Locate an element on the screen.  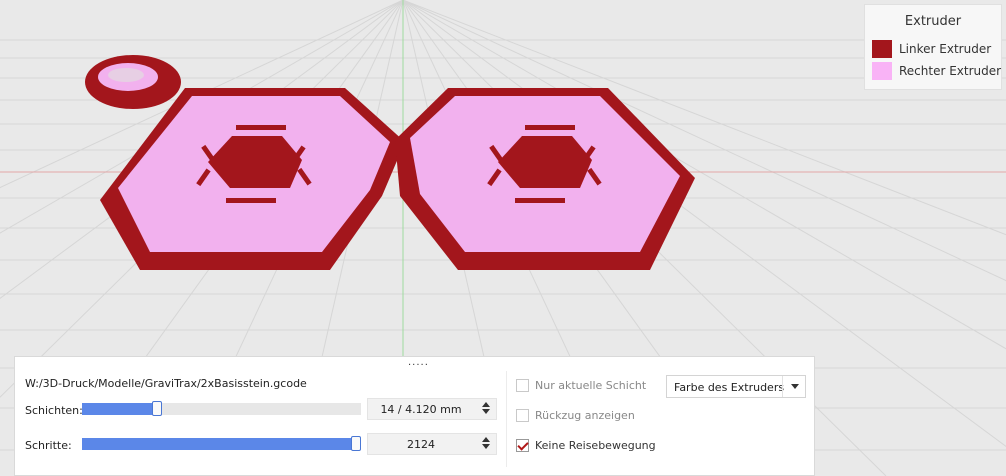
layers-spinbox: 14 / 4.120 mm is located at coordinates (432, 409).